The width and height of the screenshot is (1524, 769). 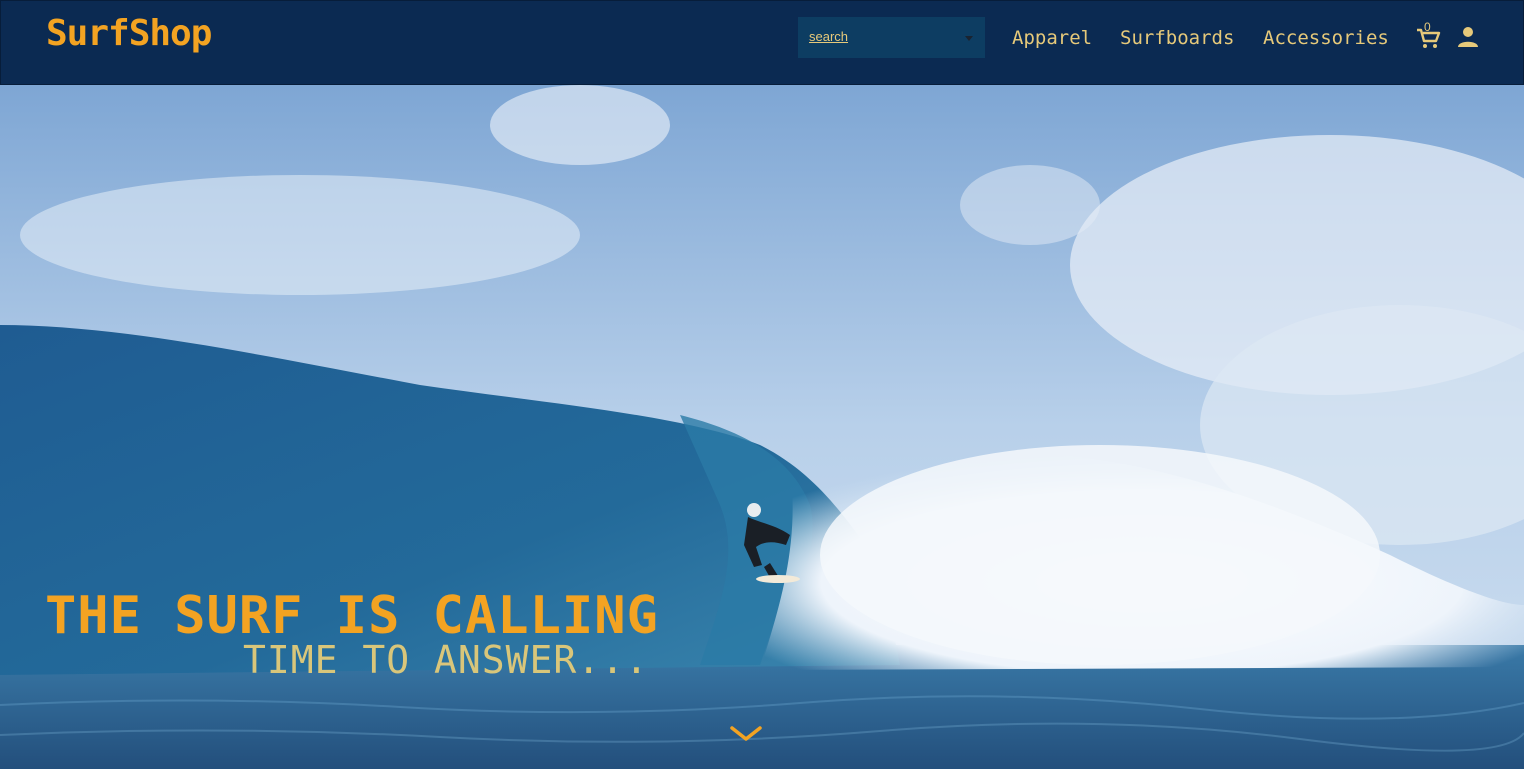 I want to click on scroll-down-button, so click(x=746, y=734).